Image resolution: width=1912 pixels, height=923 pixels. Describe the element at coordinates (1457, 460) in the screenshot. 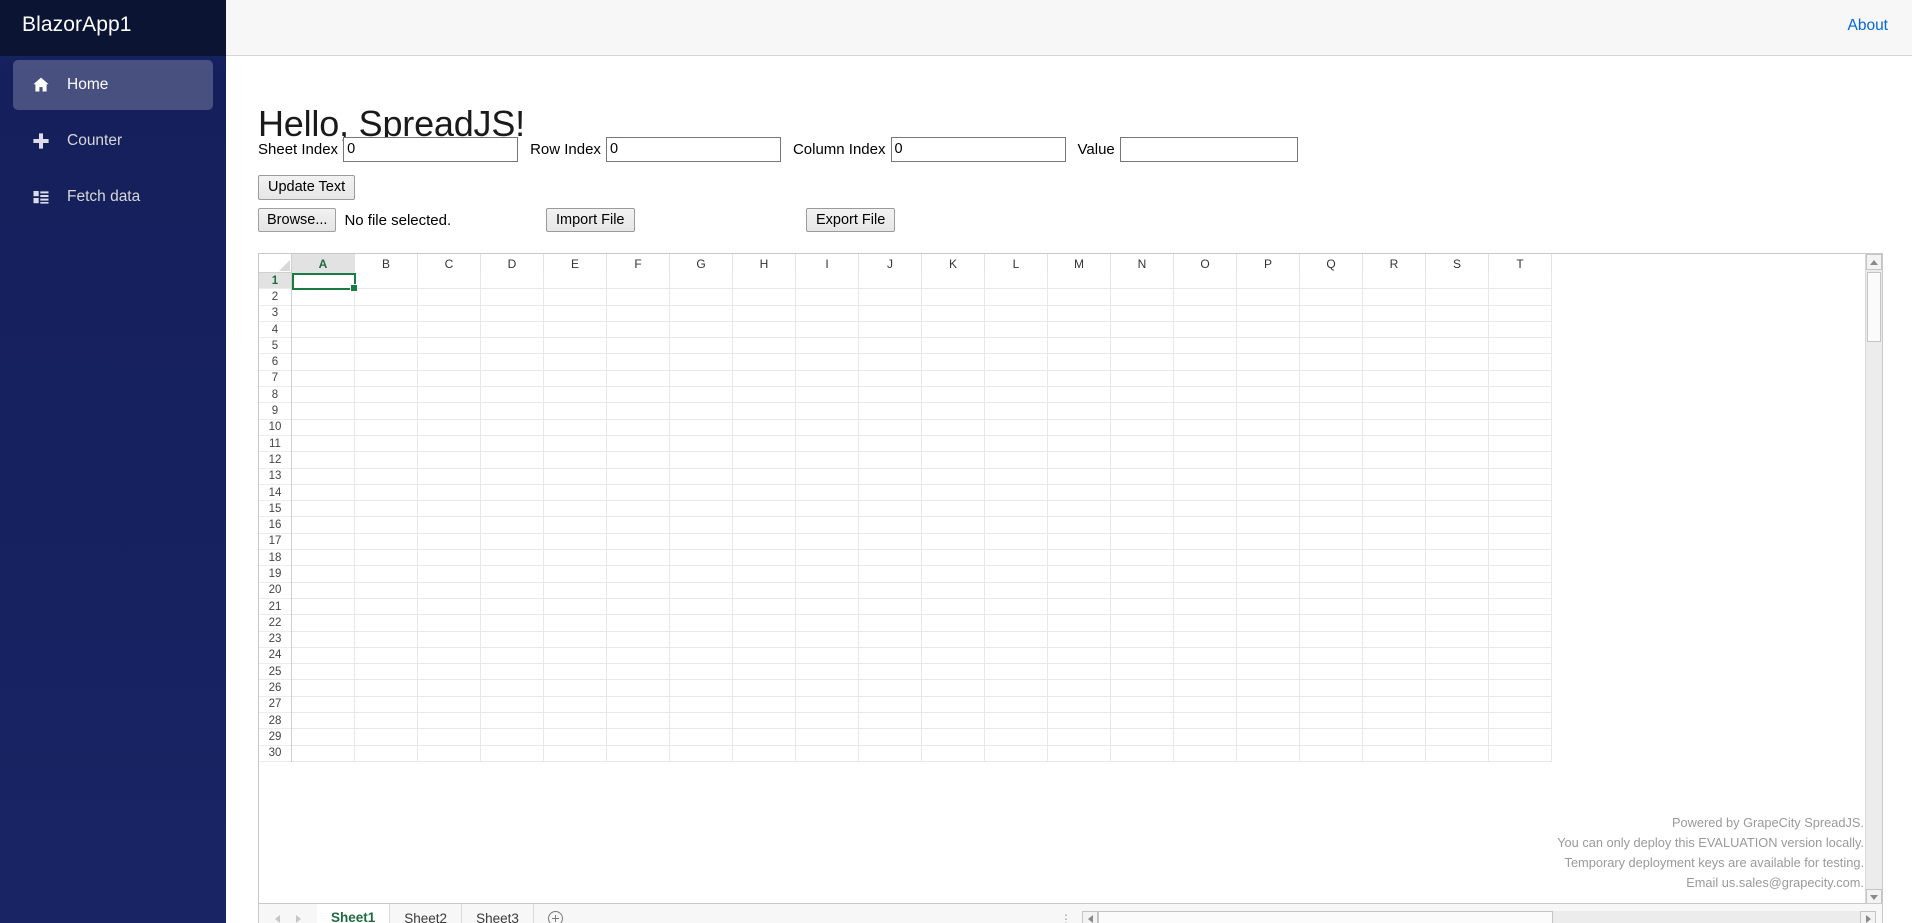

I see `cell-S12` at that location.